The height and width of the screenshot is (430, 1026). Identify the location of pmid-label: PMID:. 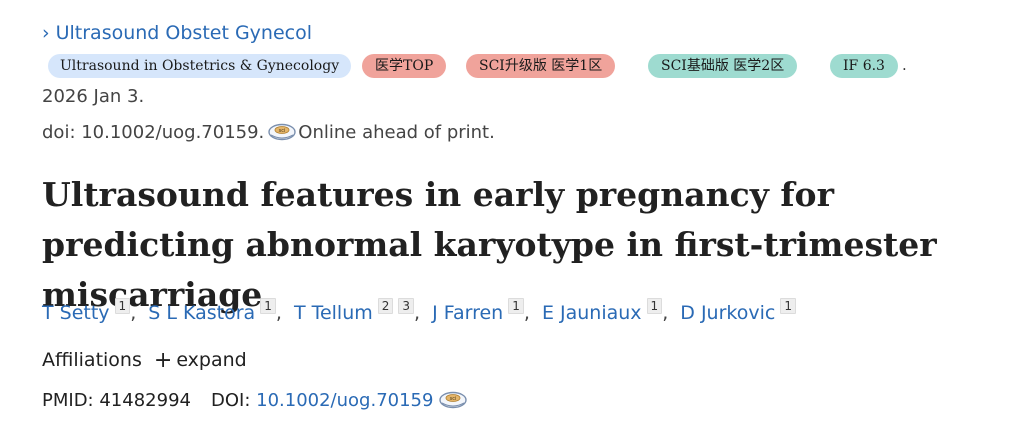
(68, 400).